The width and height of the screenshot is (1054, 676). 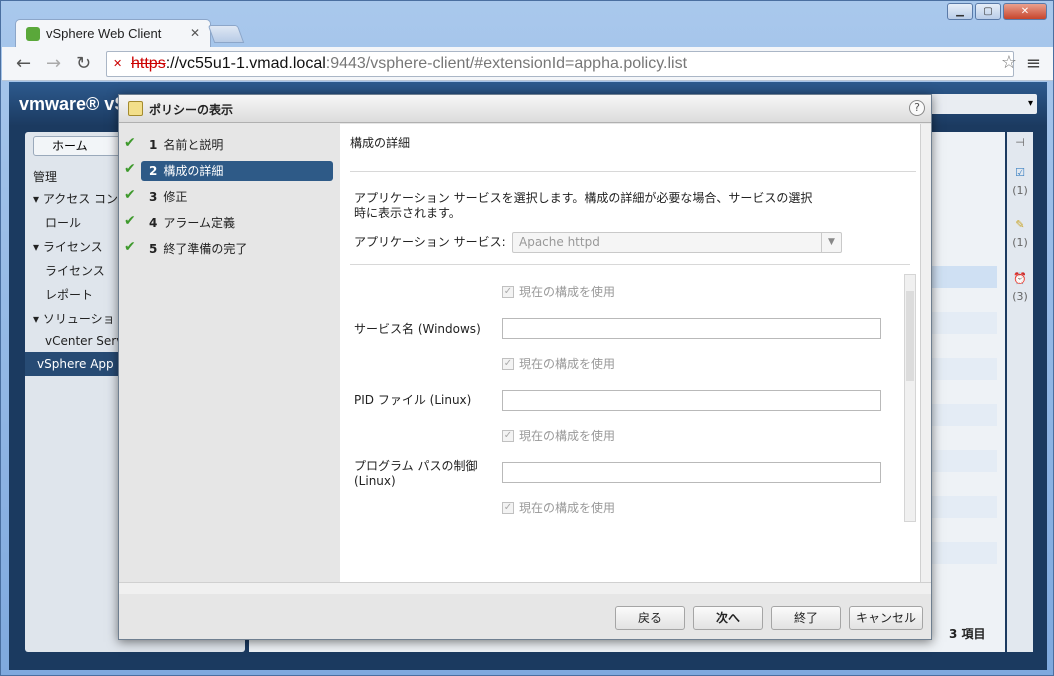 I want to click on app-service-label: アプリケーション サービス:, so click(x=430, y=242).